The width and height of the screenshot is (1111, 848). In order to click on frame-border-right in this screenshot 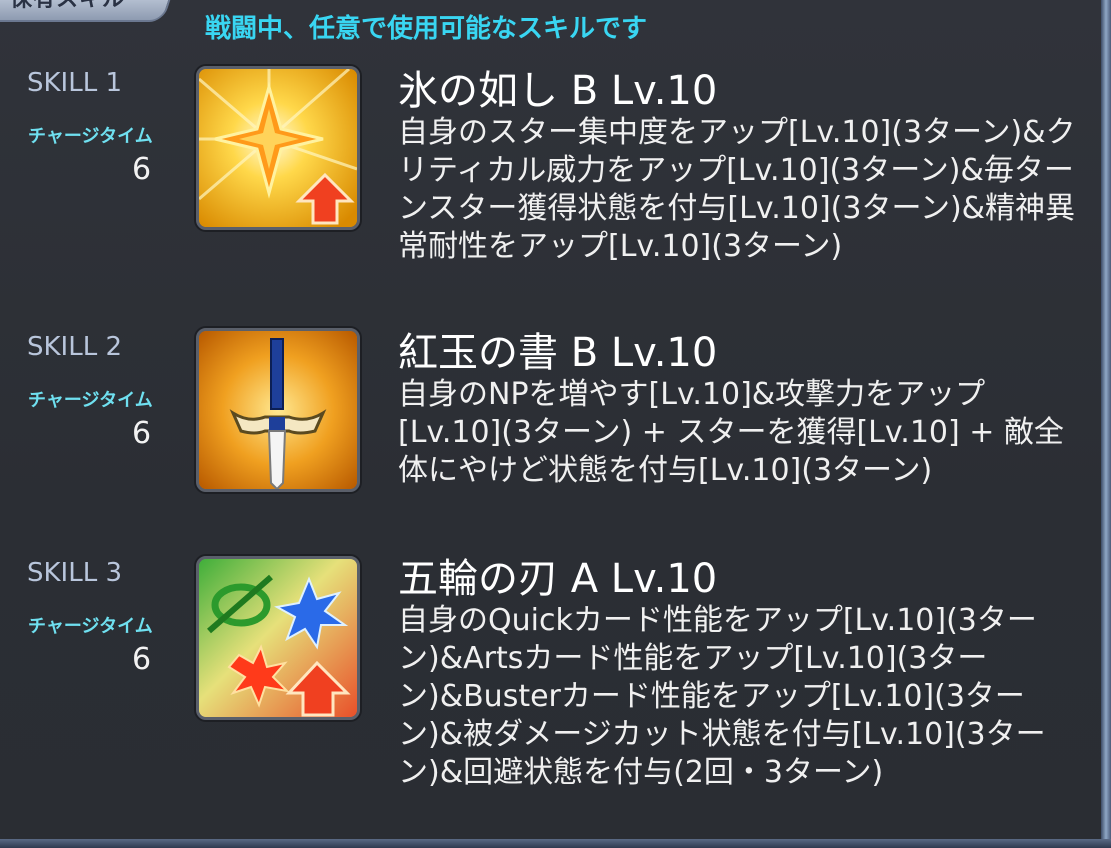, I will do `click(1106, 424)`.